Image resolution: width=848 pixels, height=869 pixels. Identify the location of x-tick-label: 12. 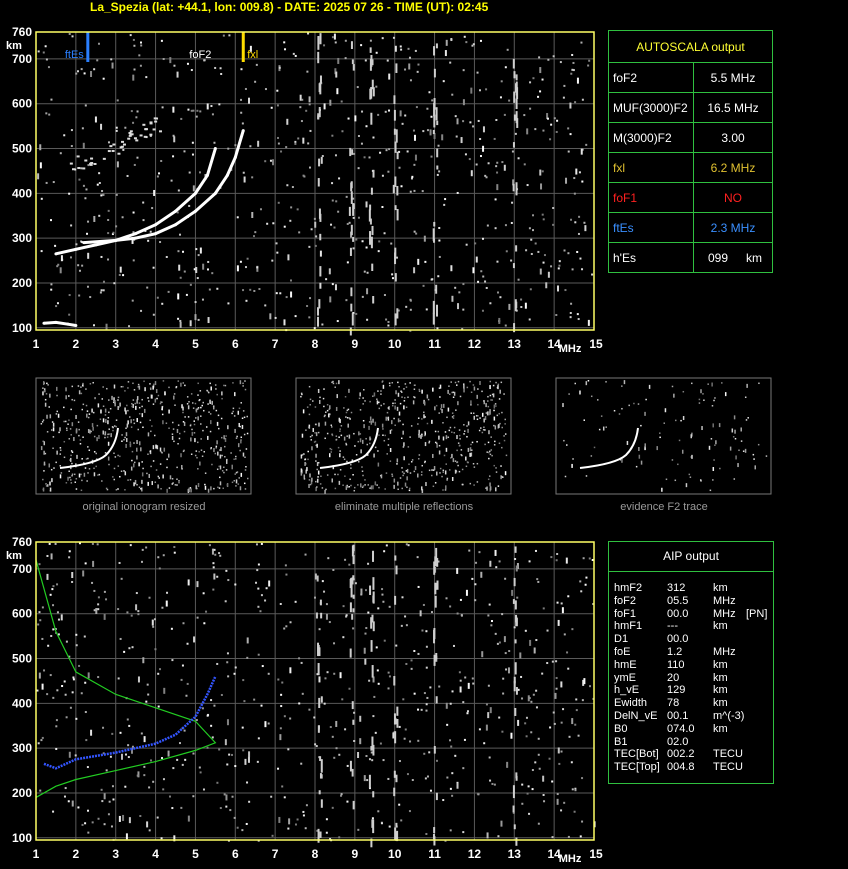
(475, 854).